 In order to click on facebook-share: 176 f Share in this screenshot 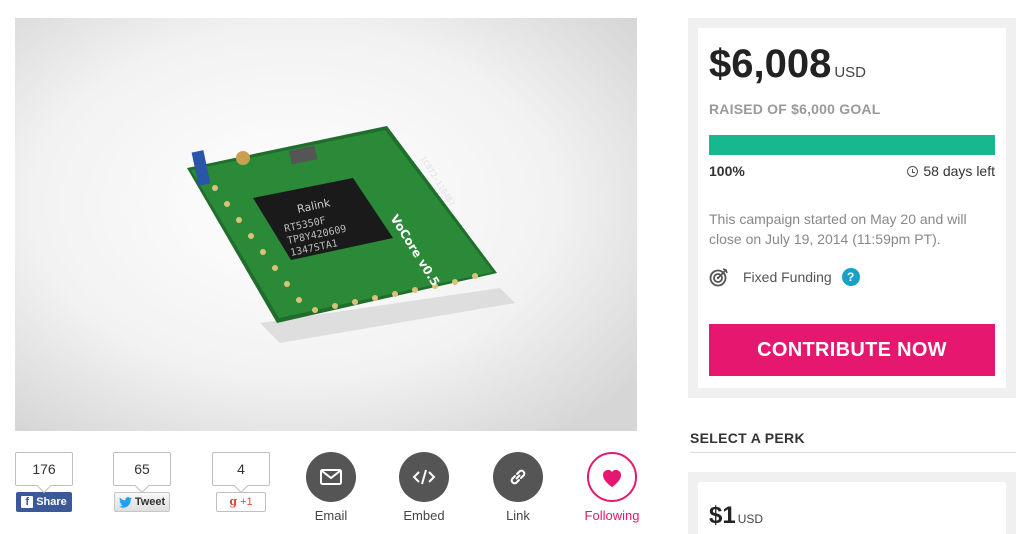, I will do `click(44, 482)`.